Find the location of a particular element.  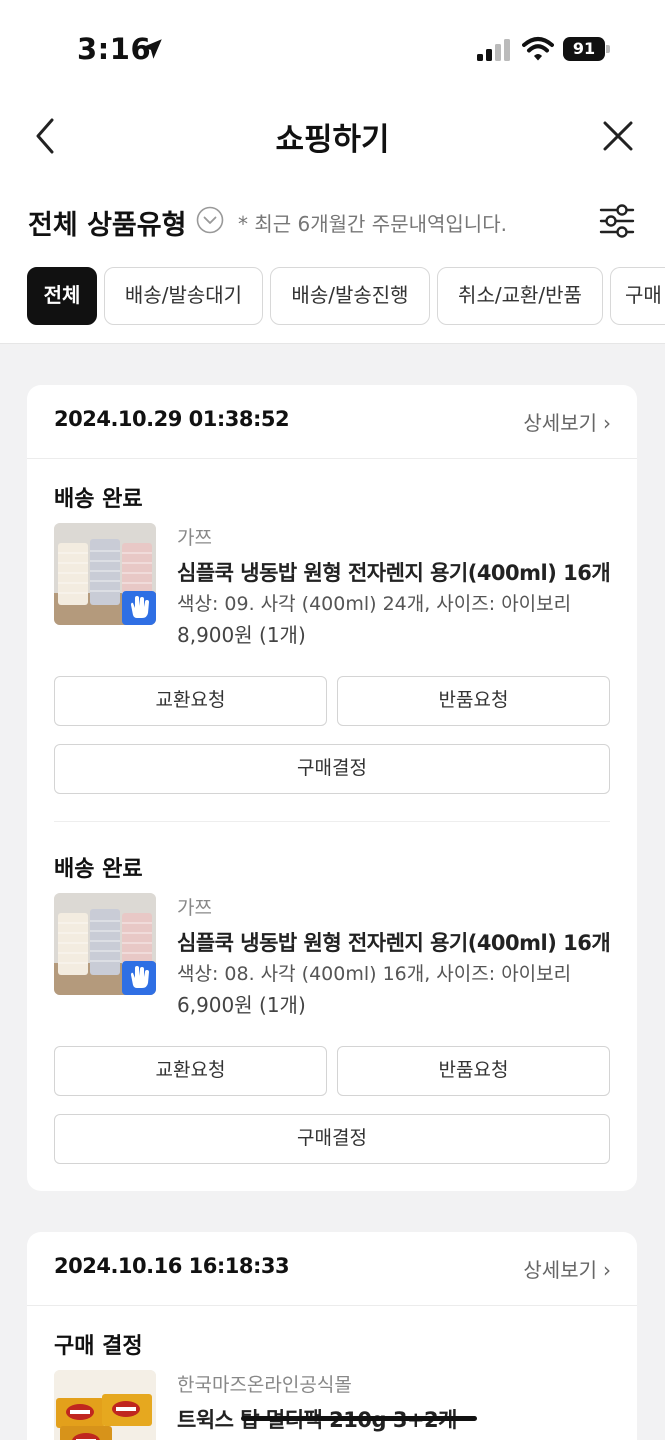

tab-purchase: 구매 is located at coordinates (637, 296).